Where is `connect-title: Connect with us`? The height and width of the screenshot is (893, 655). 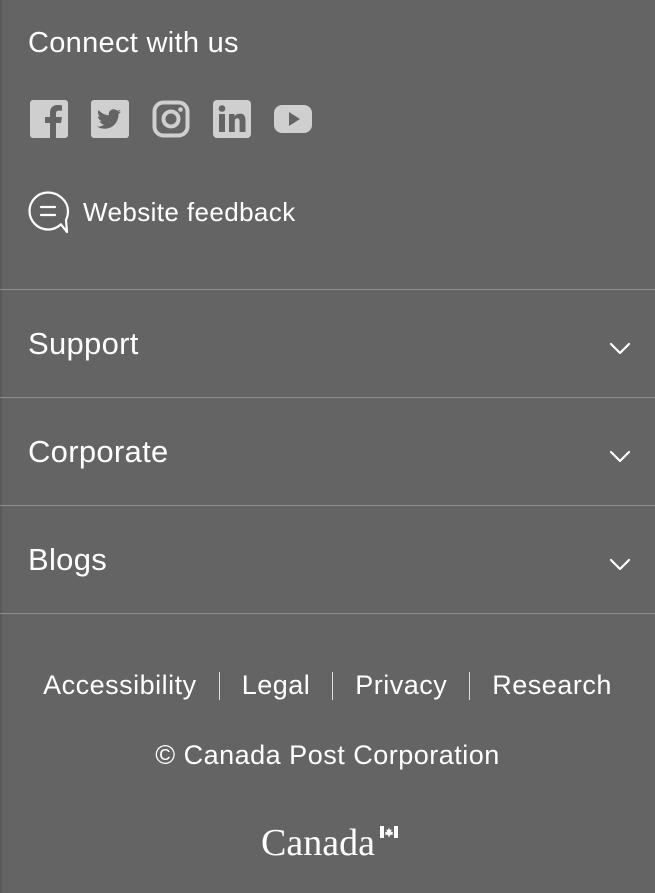 connect-title: Connect with us is located at coordinates (133, 43).